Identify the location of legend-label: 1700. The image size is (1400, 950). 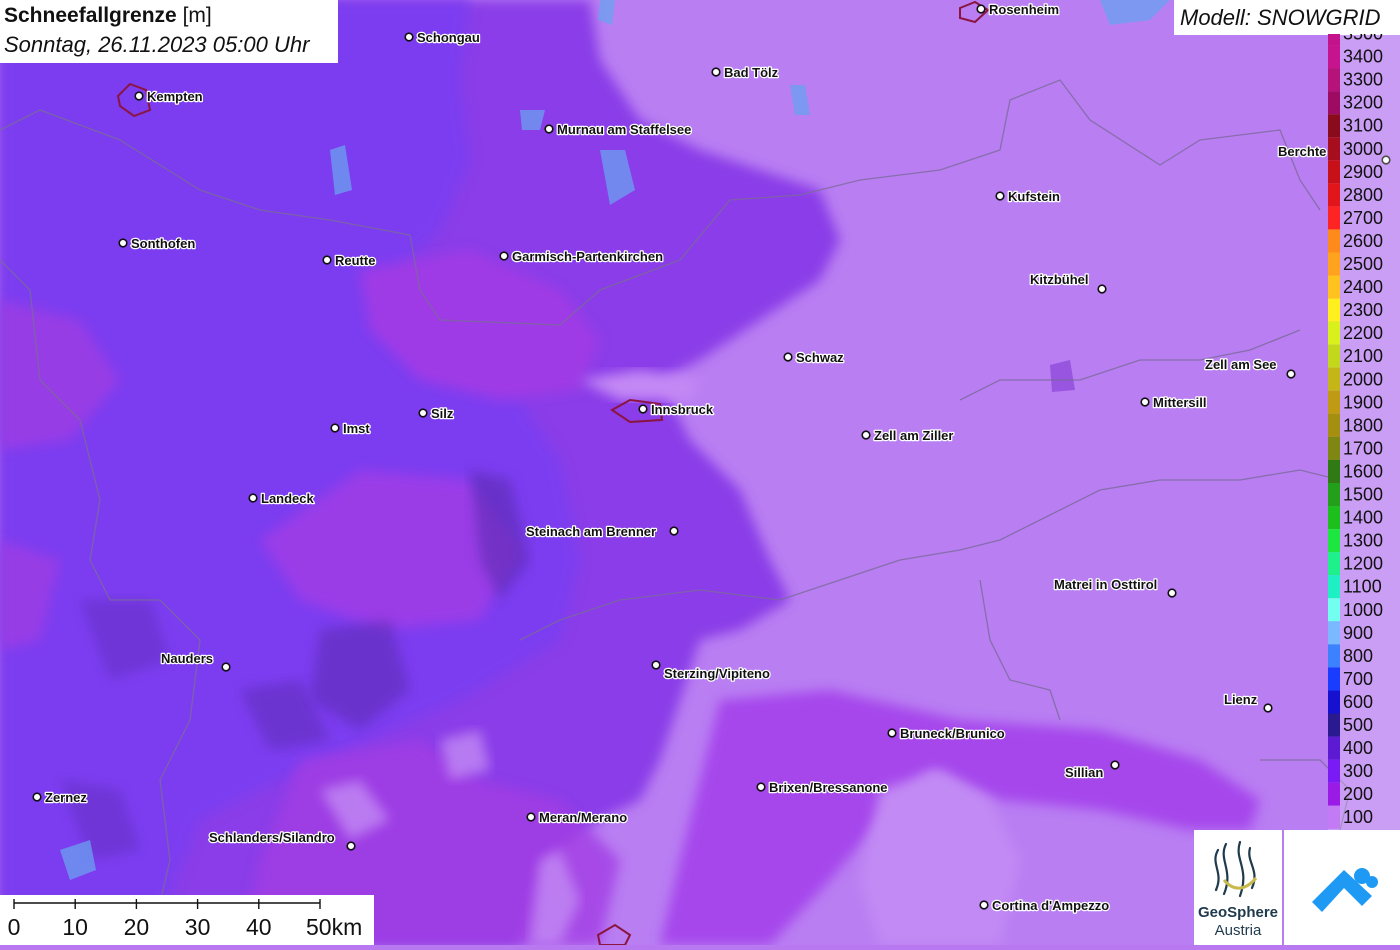
(1363, 448).